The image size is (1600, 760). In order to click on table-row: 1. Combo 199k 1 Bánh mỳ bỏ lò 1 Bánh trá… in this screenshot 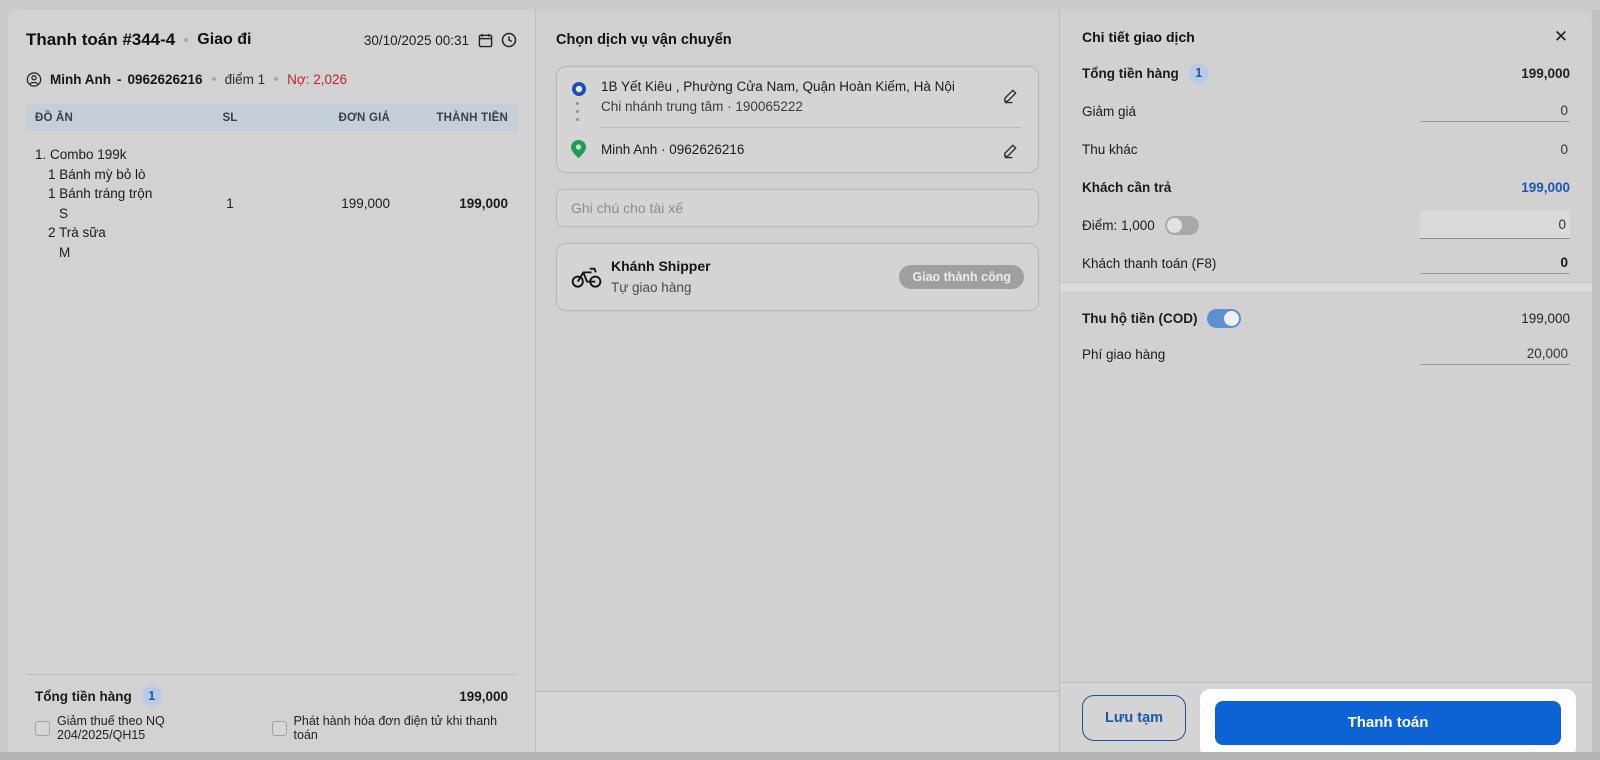, I will do `click(271, 196)`.